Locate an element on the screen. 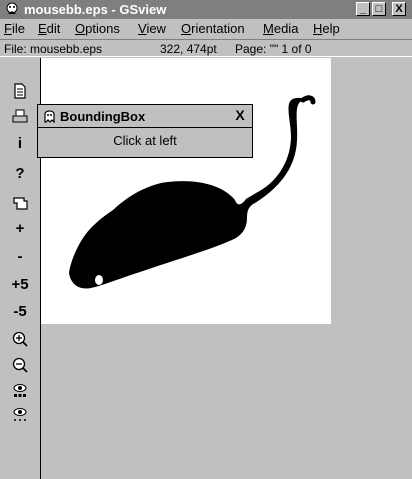  dialog-title-bar: BoundingBox X is located at coordinates (145, 116).